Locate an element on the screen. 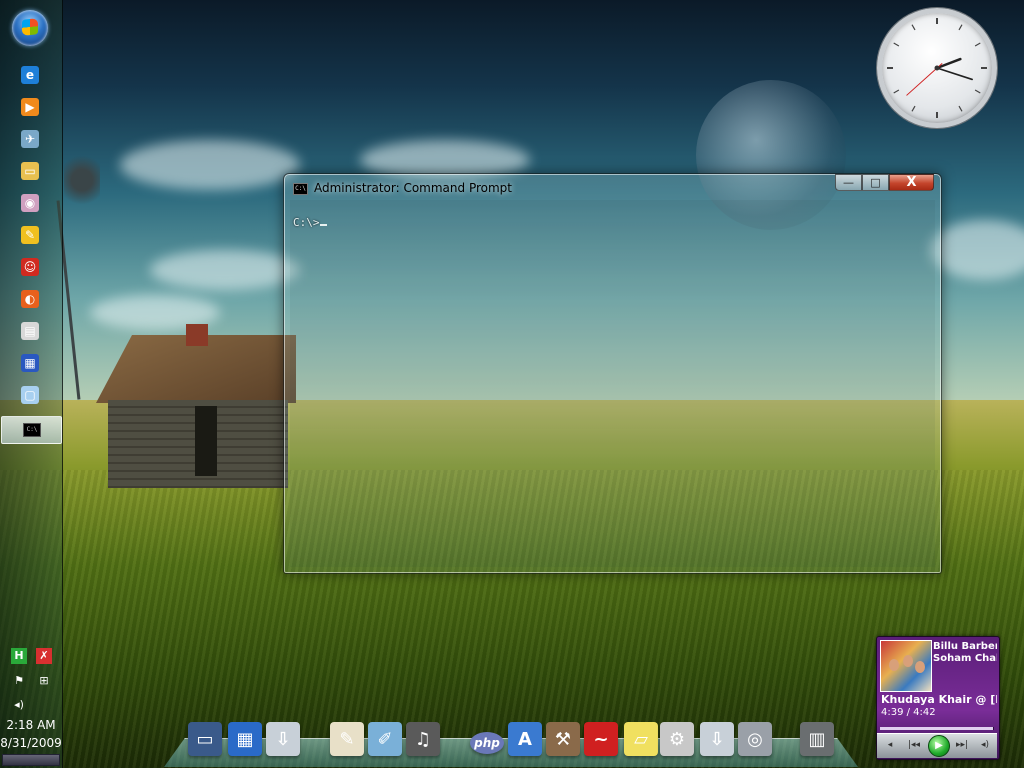  folder-explorer-icon: ▭ is located at coordinates (30, 171).